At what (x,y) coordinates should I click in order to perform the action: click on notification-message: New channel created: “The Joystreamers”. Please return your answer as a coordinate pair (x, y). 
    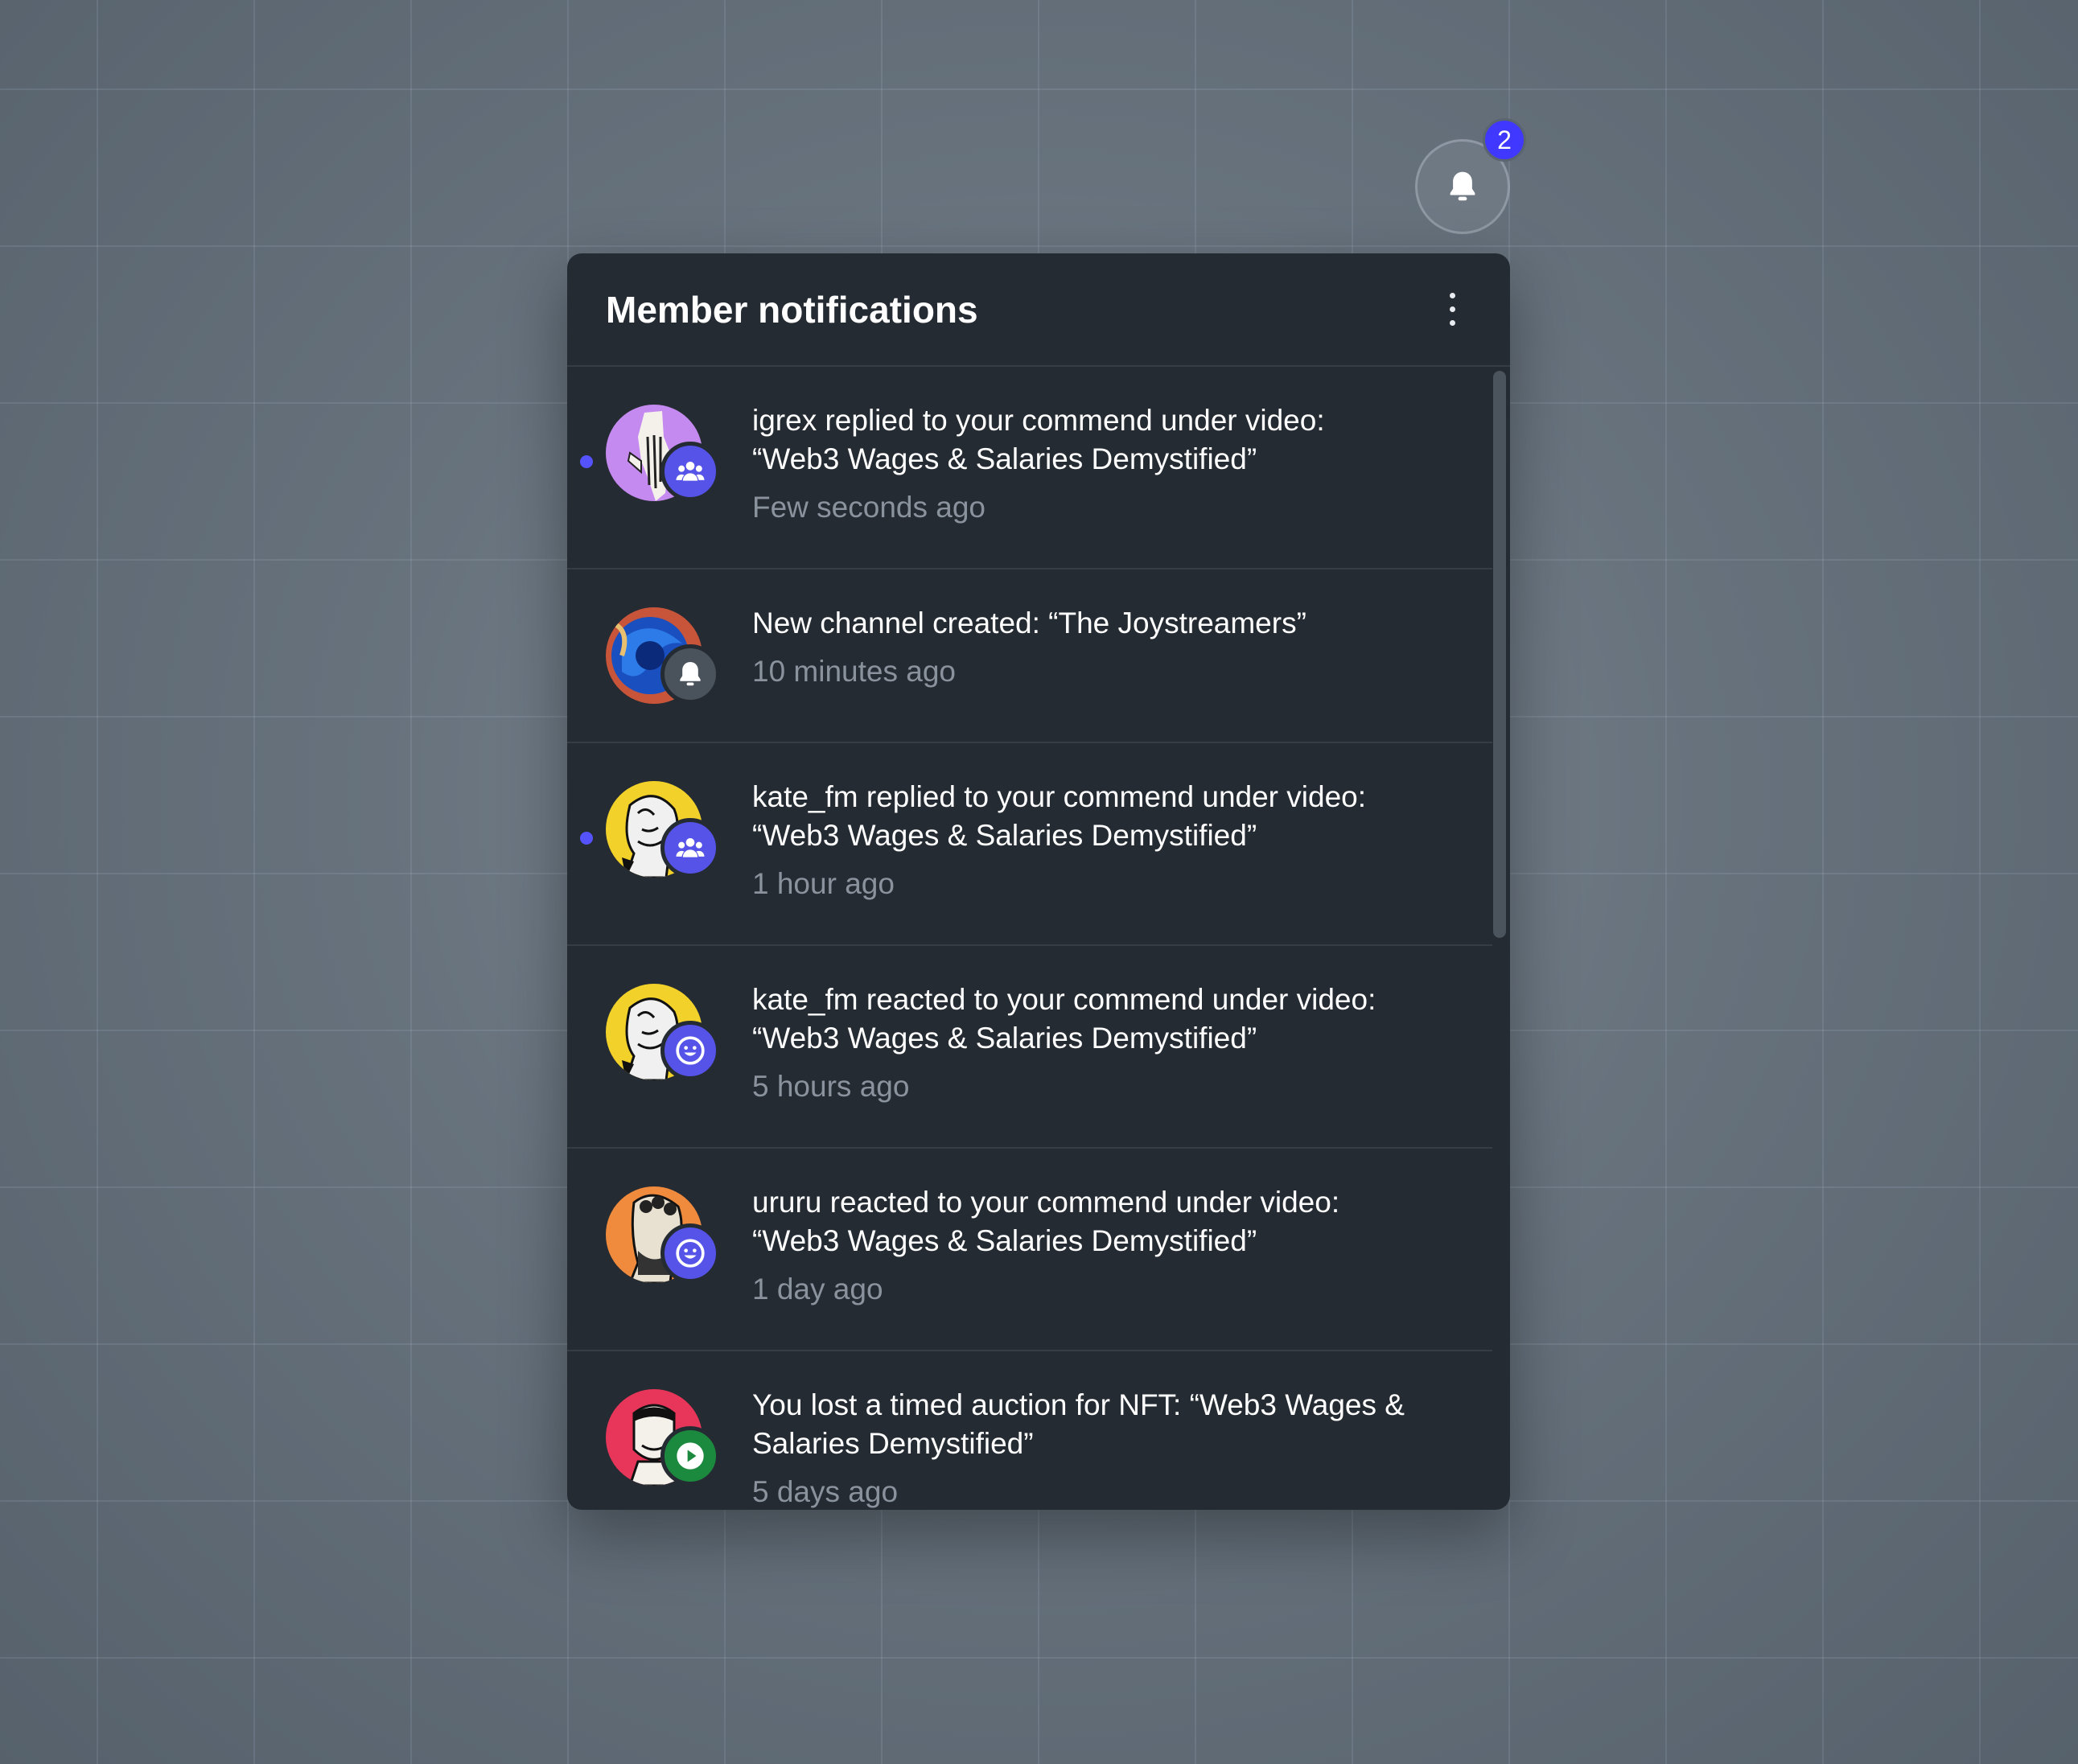
    Looking at the image, I should click on (1029, 623).